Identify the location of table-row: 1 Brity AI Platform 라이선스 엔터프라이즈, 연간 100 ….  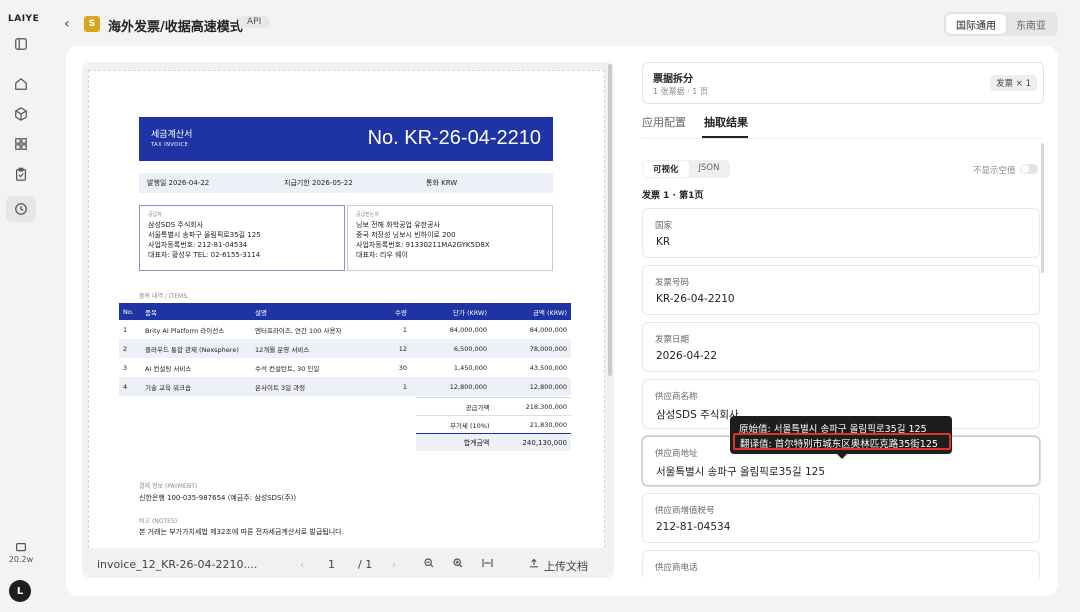
(345, 329).